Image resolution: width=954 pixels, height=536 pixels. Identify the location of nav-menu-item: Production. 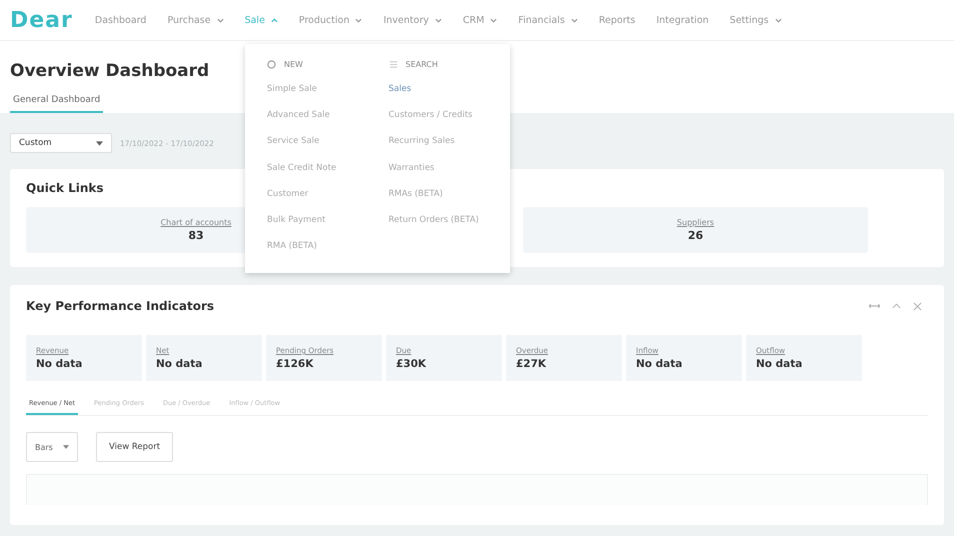
(330, 20).